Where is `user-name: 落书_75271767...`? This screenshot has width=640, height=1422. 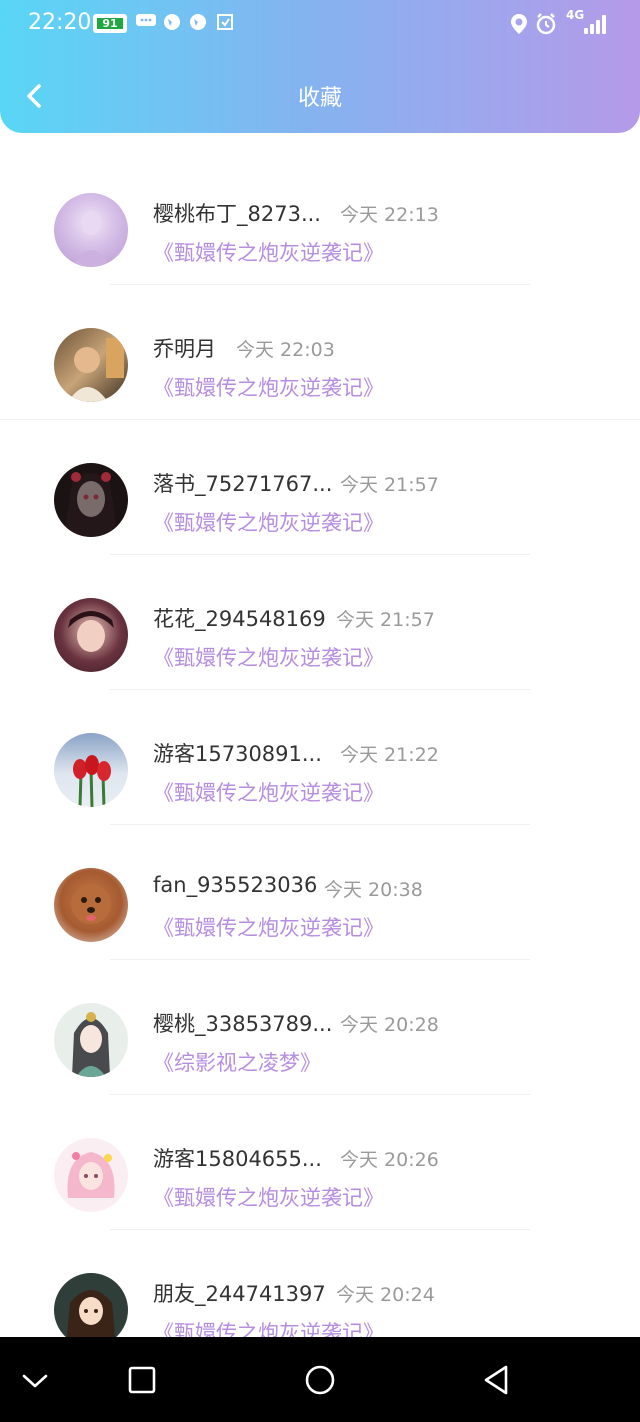 user-name: 落书_75271767... is located at coordinates (243, 484).